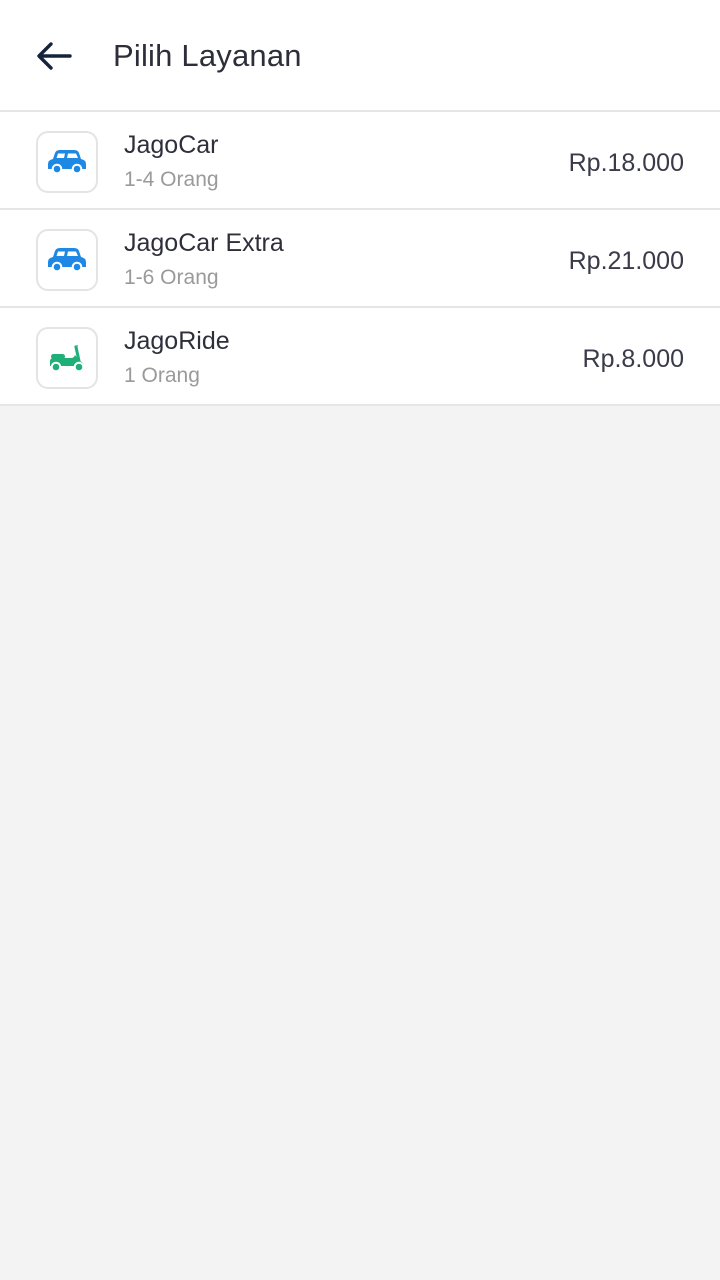 The width and height of the screenshot is (720, 1280). I want to click on service-item-jagoride: JagoRide 1 Orang Rp.8.000, so click(360, 357).